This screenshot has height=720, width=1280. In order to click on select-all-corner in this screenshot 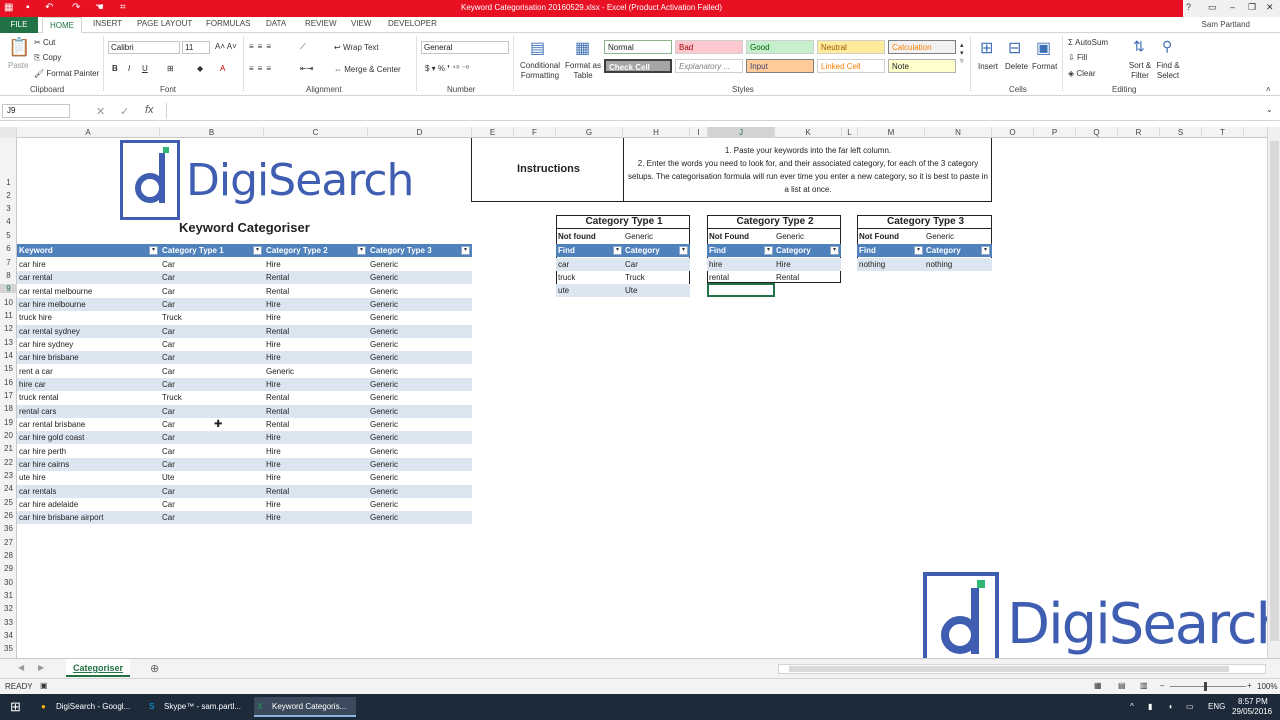, I will do `click(8, 132)`.